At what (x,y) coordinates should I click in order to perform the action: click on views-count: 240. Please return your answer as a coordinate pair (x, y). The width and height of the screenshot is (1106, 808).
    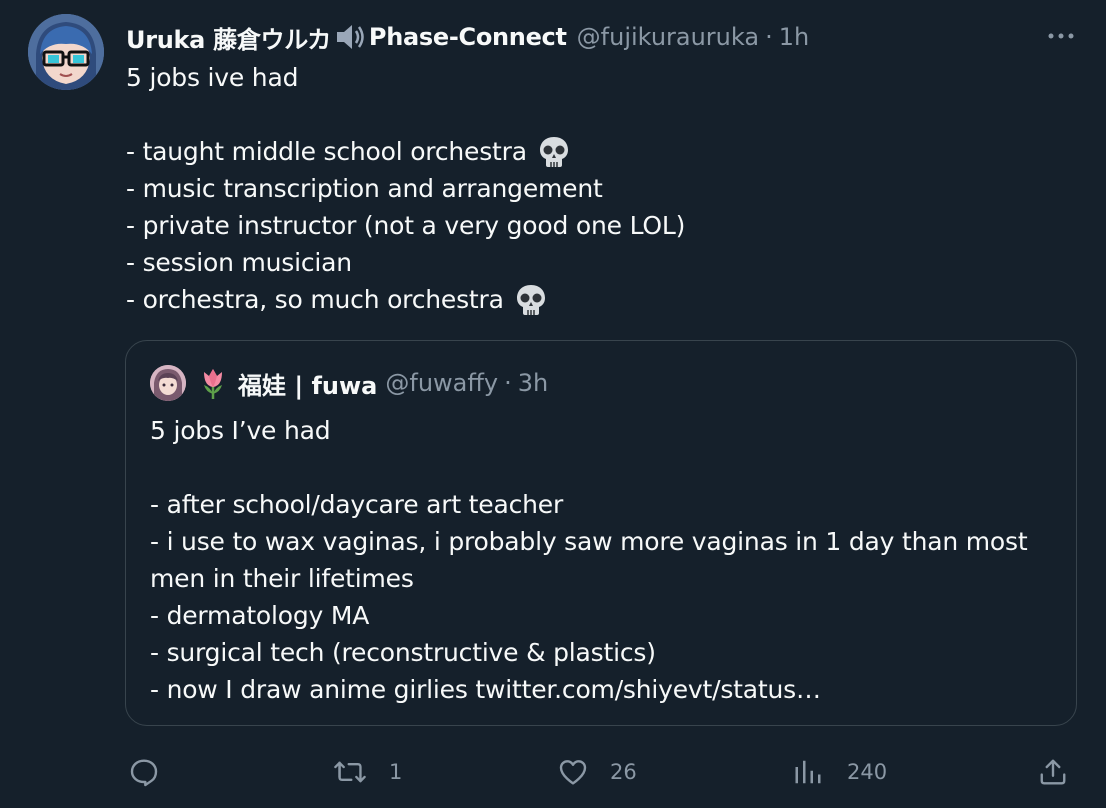
    Looking at the image, I should click on (867, 772).